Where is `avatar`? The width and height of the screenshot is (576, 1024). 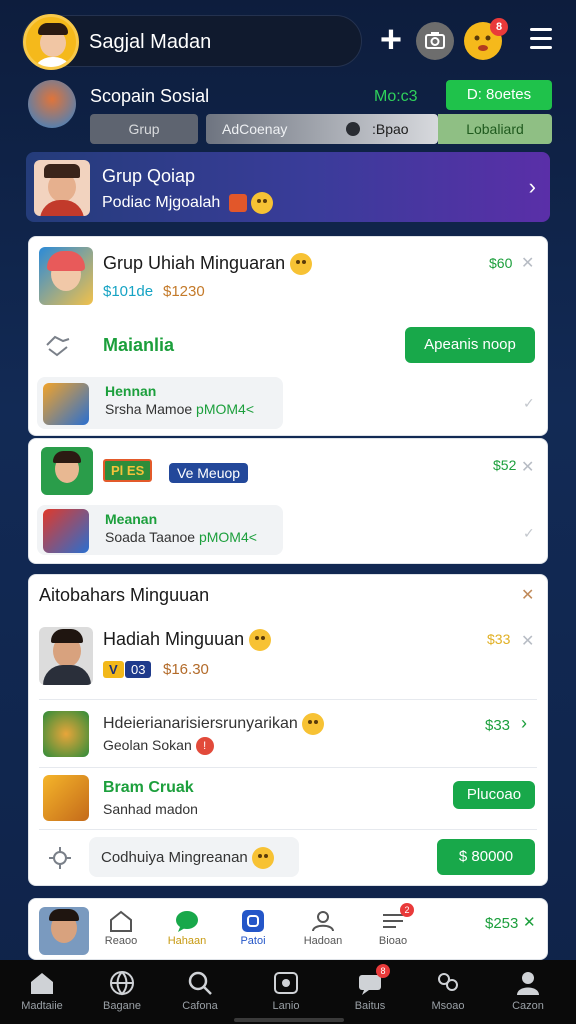
avatar is located at coordinates (51, 42).